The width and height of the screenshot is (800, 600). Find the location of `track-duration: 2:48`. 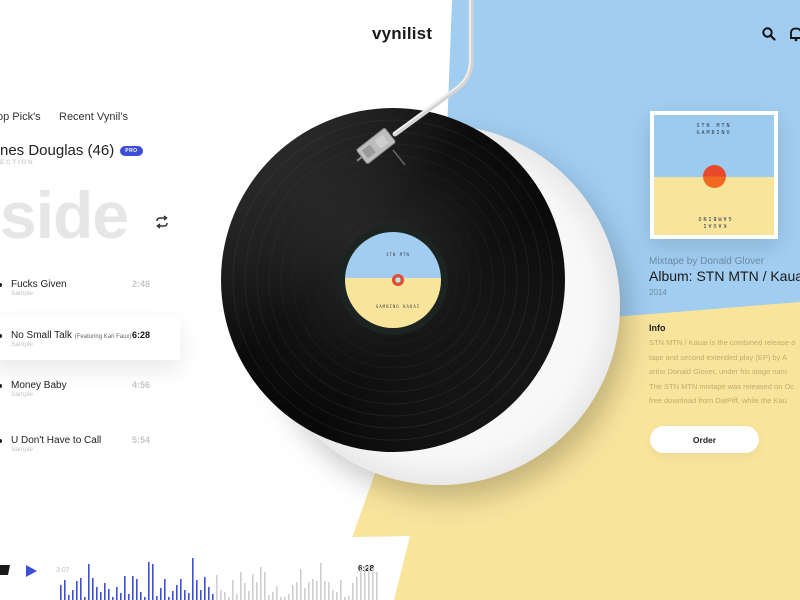

track-duration: 2:48 is located at coordinates (141, 284).